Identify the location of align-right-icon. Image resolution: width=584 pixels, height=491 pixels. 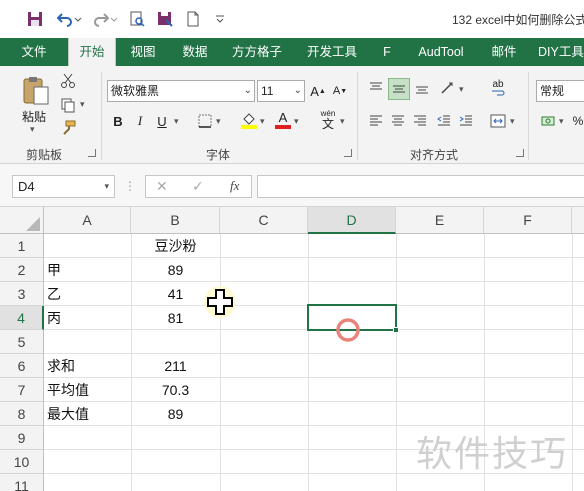
(420, 121).